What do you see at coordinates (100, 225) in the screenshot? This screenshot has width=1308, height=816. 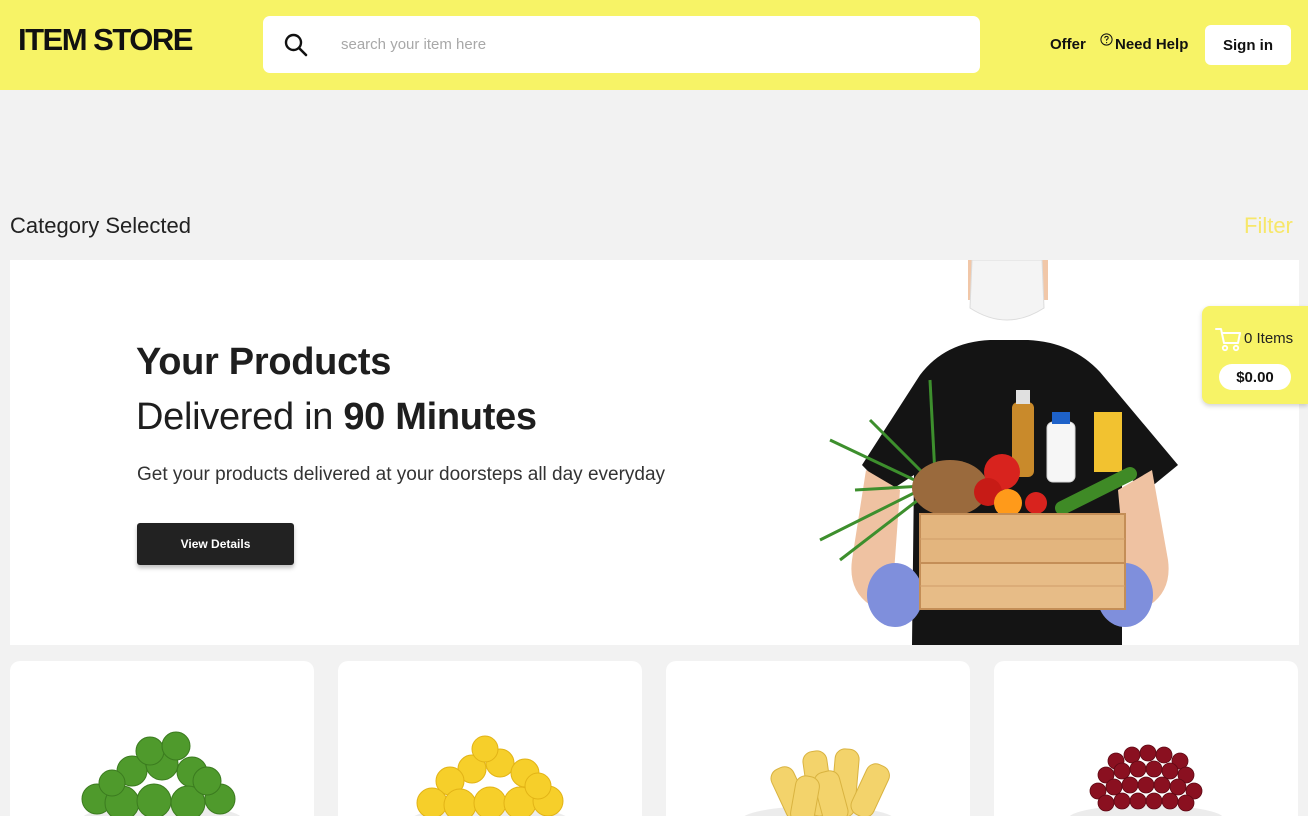 I see `category-title: Category Selected` at bounding box center [100, 225].